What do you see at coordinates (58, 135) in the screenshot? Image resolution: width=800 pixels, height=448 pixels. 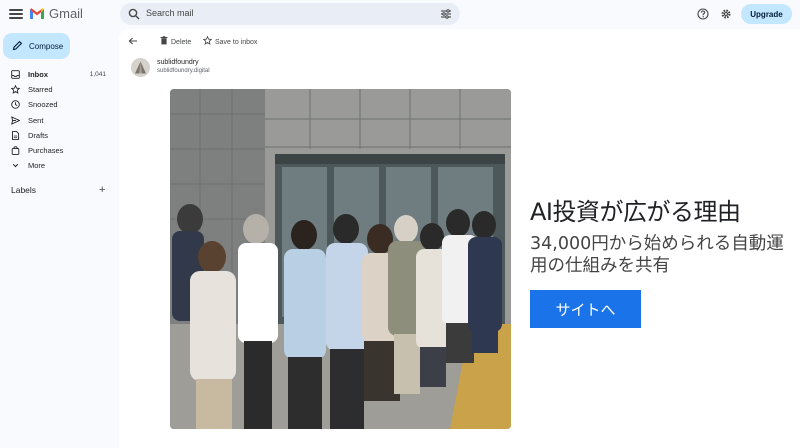 I see `sidebar-item-drafts: Drafts` at bounding box center [58, 135].